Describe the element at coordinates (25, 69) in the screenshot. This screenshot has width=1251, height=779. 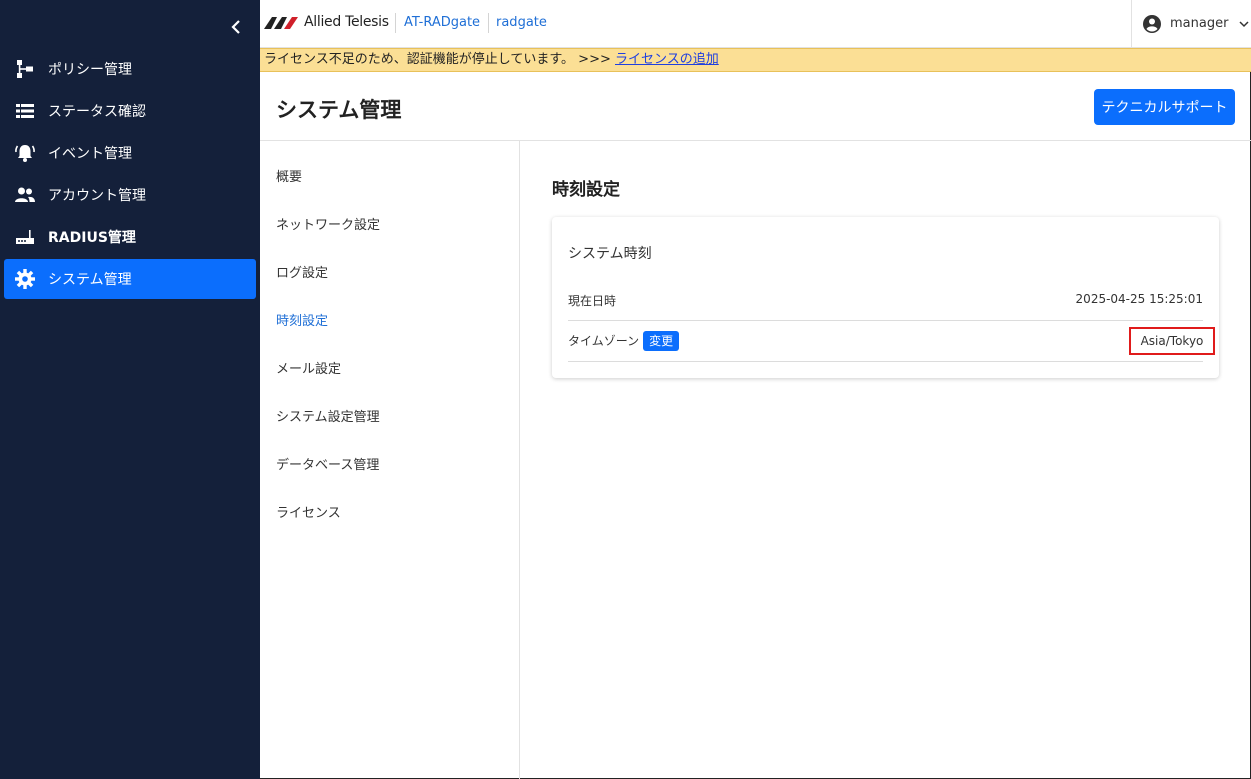
I see `policy-tree-icon` at that location.